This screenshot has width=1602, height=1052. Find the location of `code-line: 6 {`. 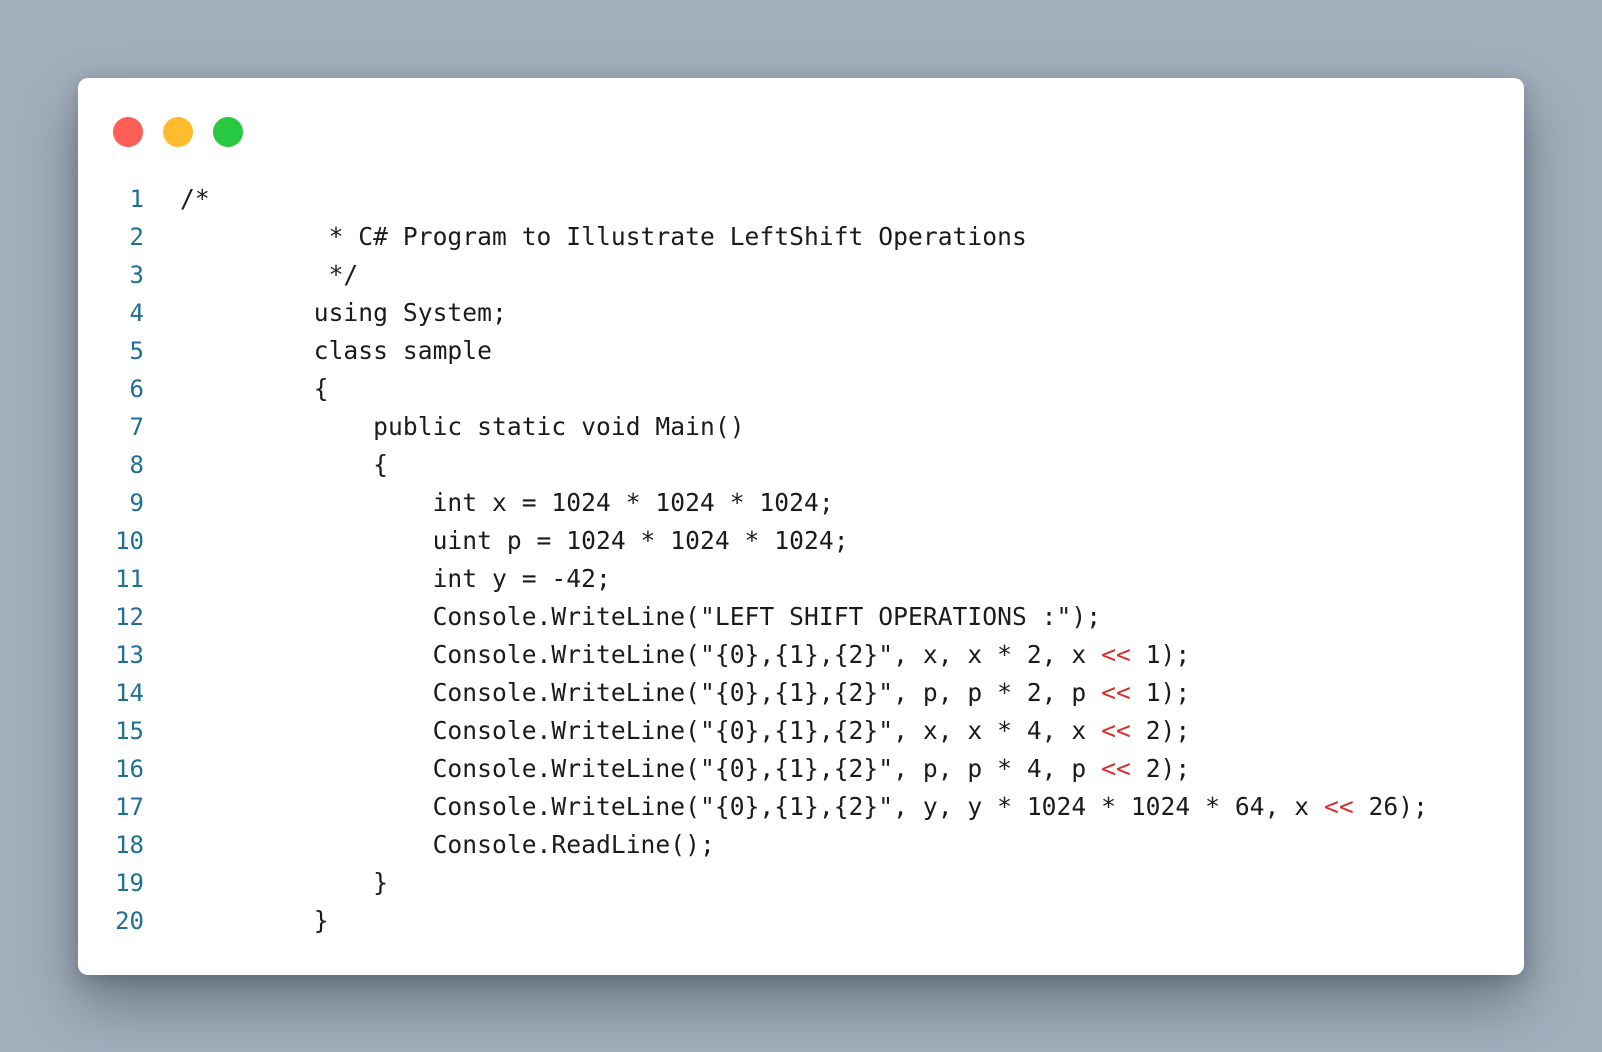

code-line: 6 { is located at coordinates (801, 389).